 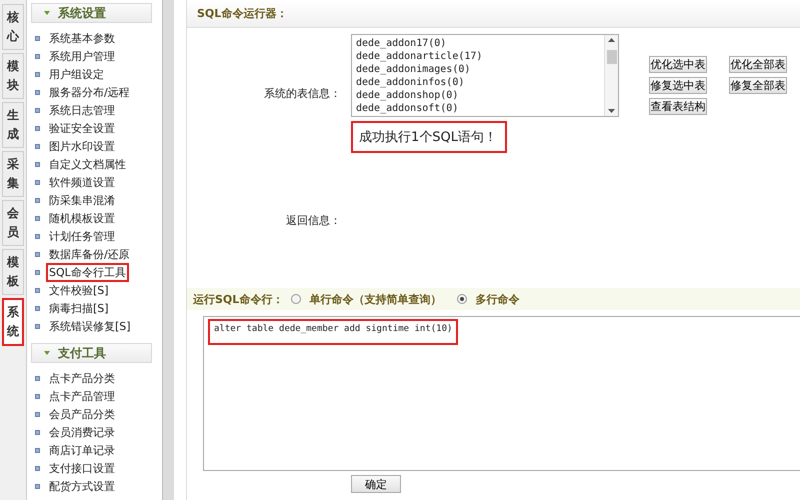 I want to click on splitter-bar, so click(x=168, y=250).